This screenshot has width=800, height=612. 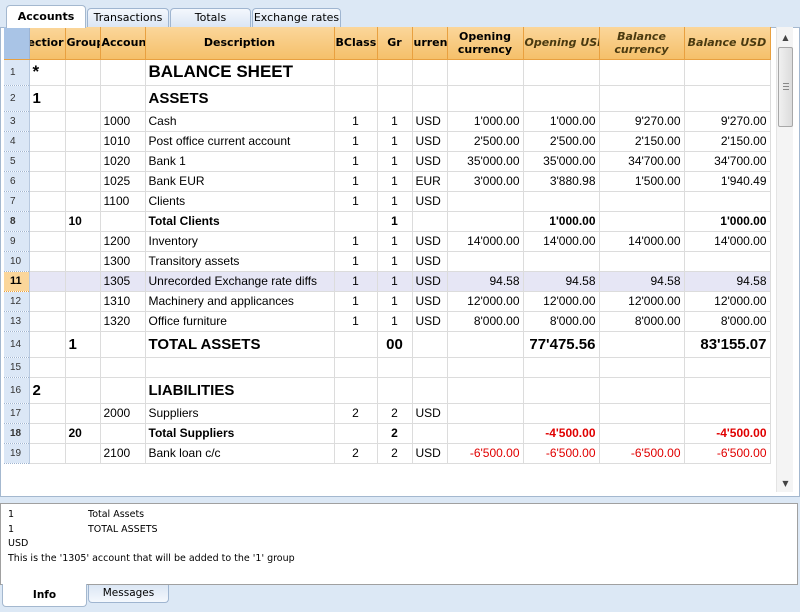 I want to click on cell-currency: EUR, so click(x=430, y=181).